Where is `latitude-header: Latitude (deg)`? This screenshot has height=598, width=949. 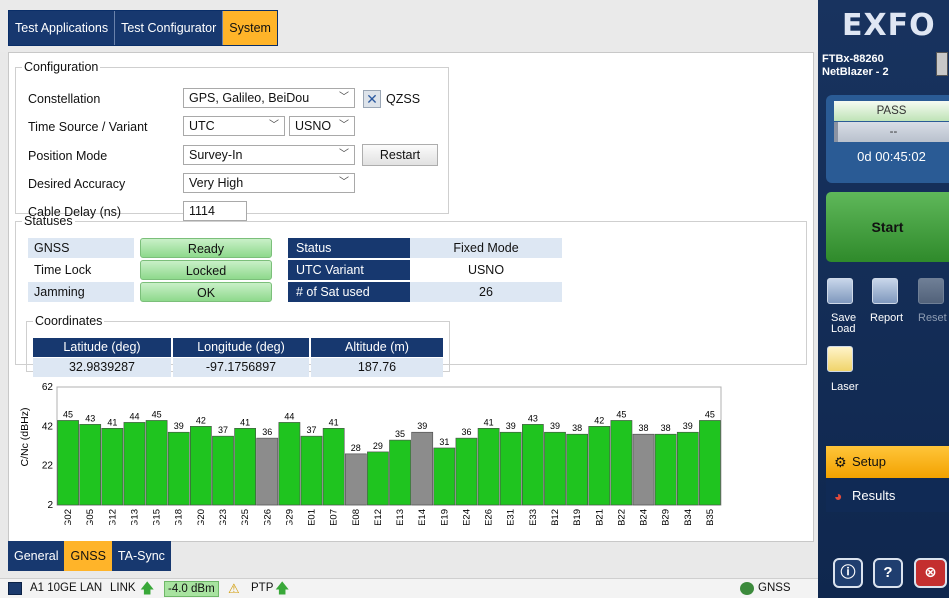
latitude-header: Latitude (deg) is located at coordinates (102, 347).